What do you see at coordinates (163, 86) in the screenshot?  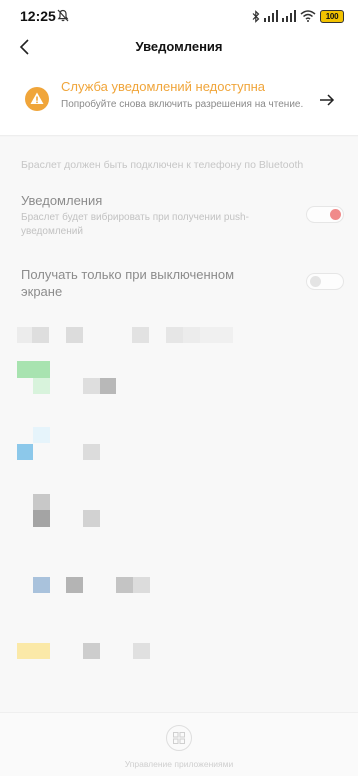 I see `warning-title: Служба уведомлений недоступна` at bounding box center [163, 86].